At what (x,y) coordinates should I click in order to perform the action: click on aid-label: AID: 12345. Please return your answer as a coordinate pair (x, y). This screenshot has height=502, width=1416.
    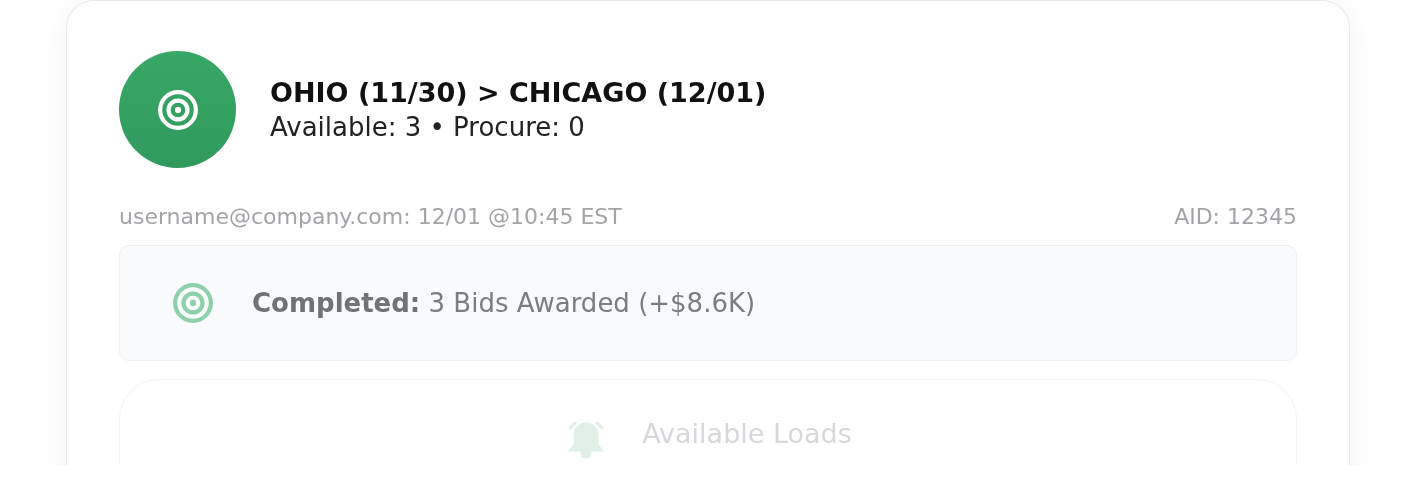
    Looking at the image, I should click on (1235, 216).